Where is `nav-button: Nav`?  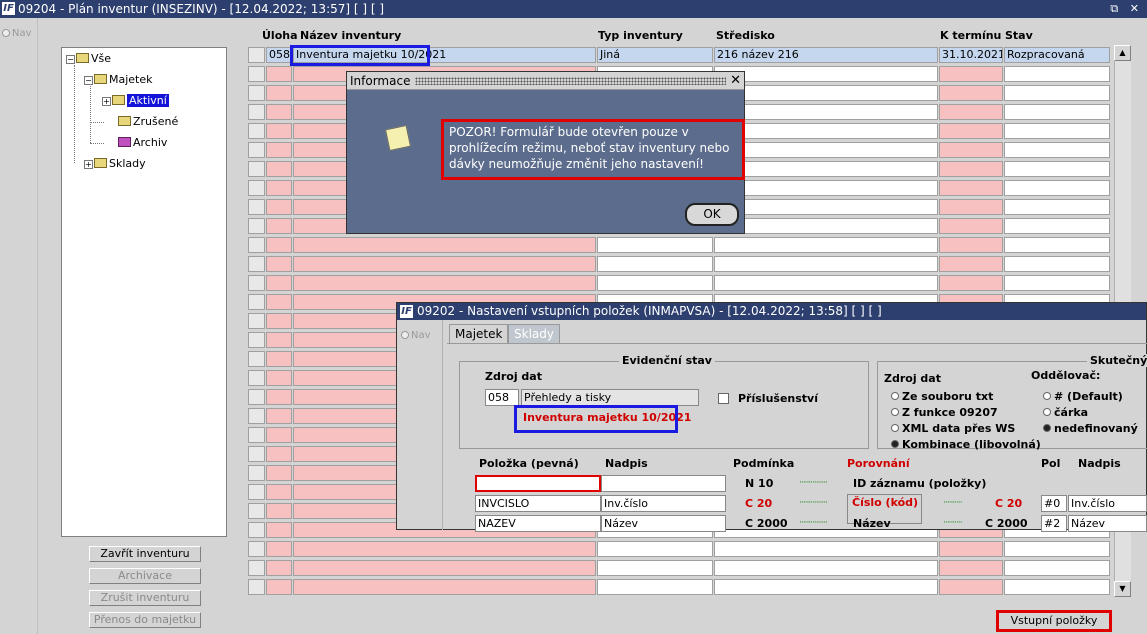
nav-button: Nav is located at coordinates (17, 33).